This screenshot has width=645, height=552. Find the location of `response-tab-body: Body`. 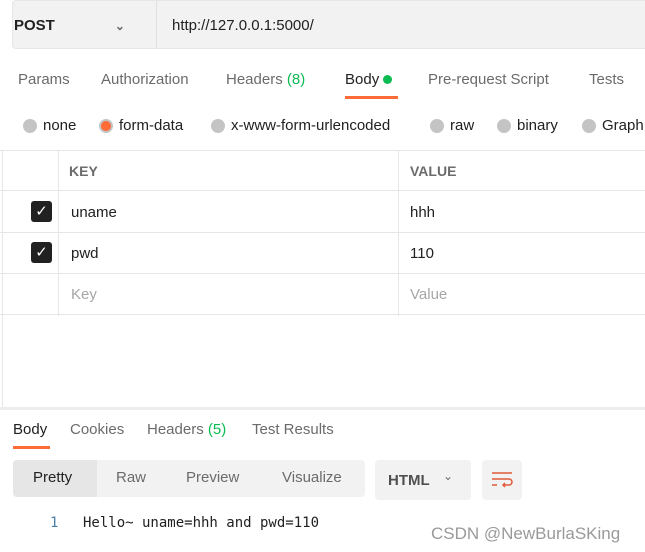

response-tab-body: Body is located at coordinates (30, 429).